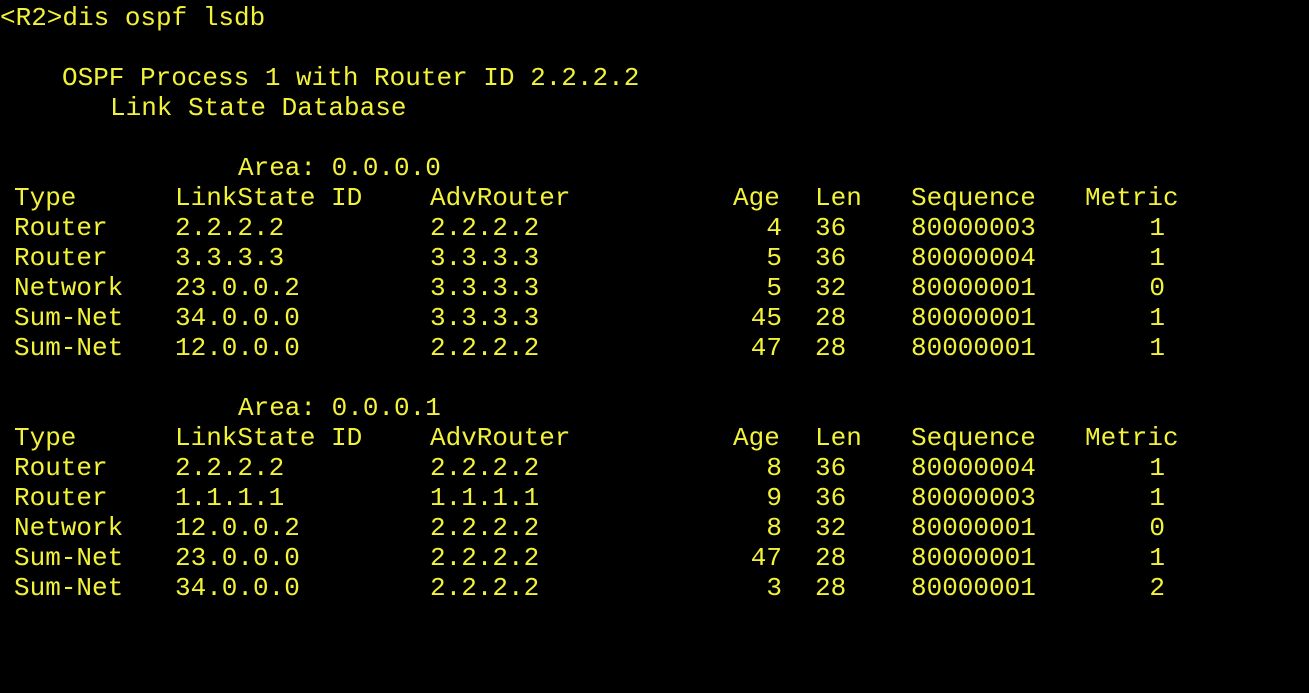  What do you see at coordinates (45, 198) in the screenshot?
I see `header-type: Type` at bounding box center [45, 198].